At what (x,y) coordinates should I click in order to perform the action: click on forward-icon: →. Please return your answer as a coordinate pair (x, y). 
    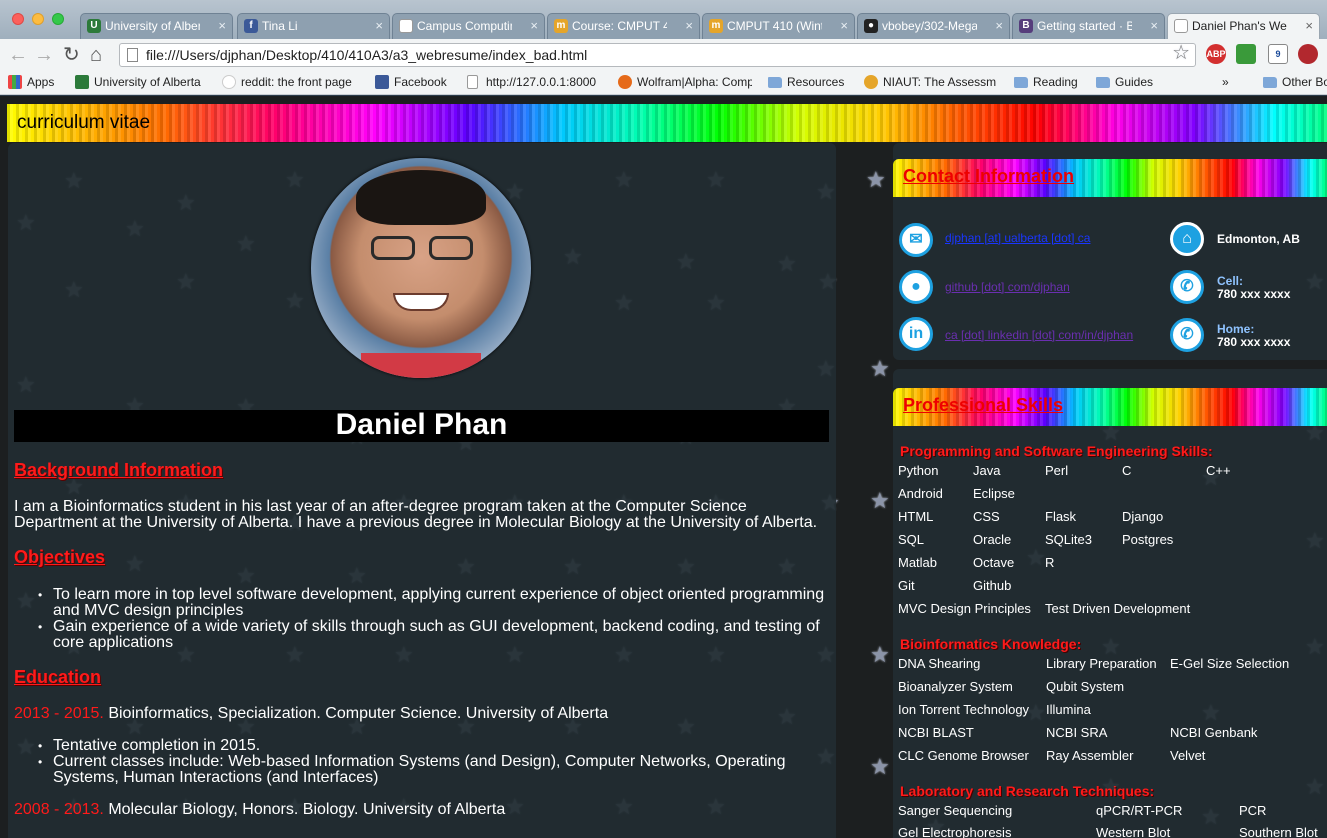
    Looking at the image, I should click on (44, 55).